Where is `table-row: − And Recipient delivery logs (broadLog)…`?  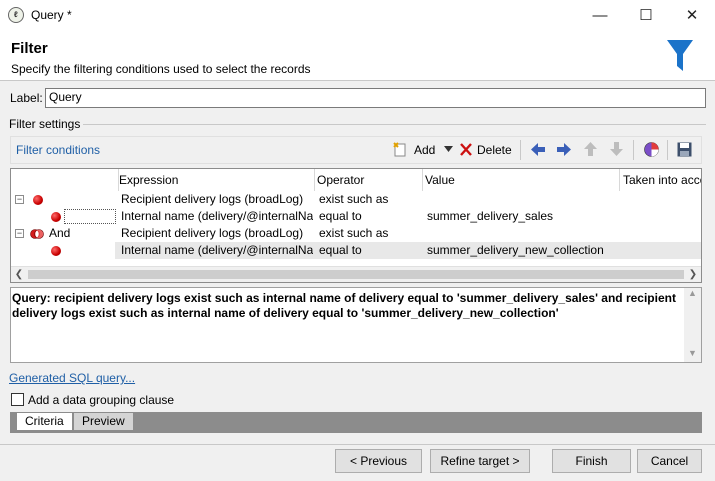 table-row: − And Recipient delivery logs (broadLog)… is located at coordinates (356, 233).